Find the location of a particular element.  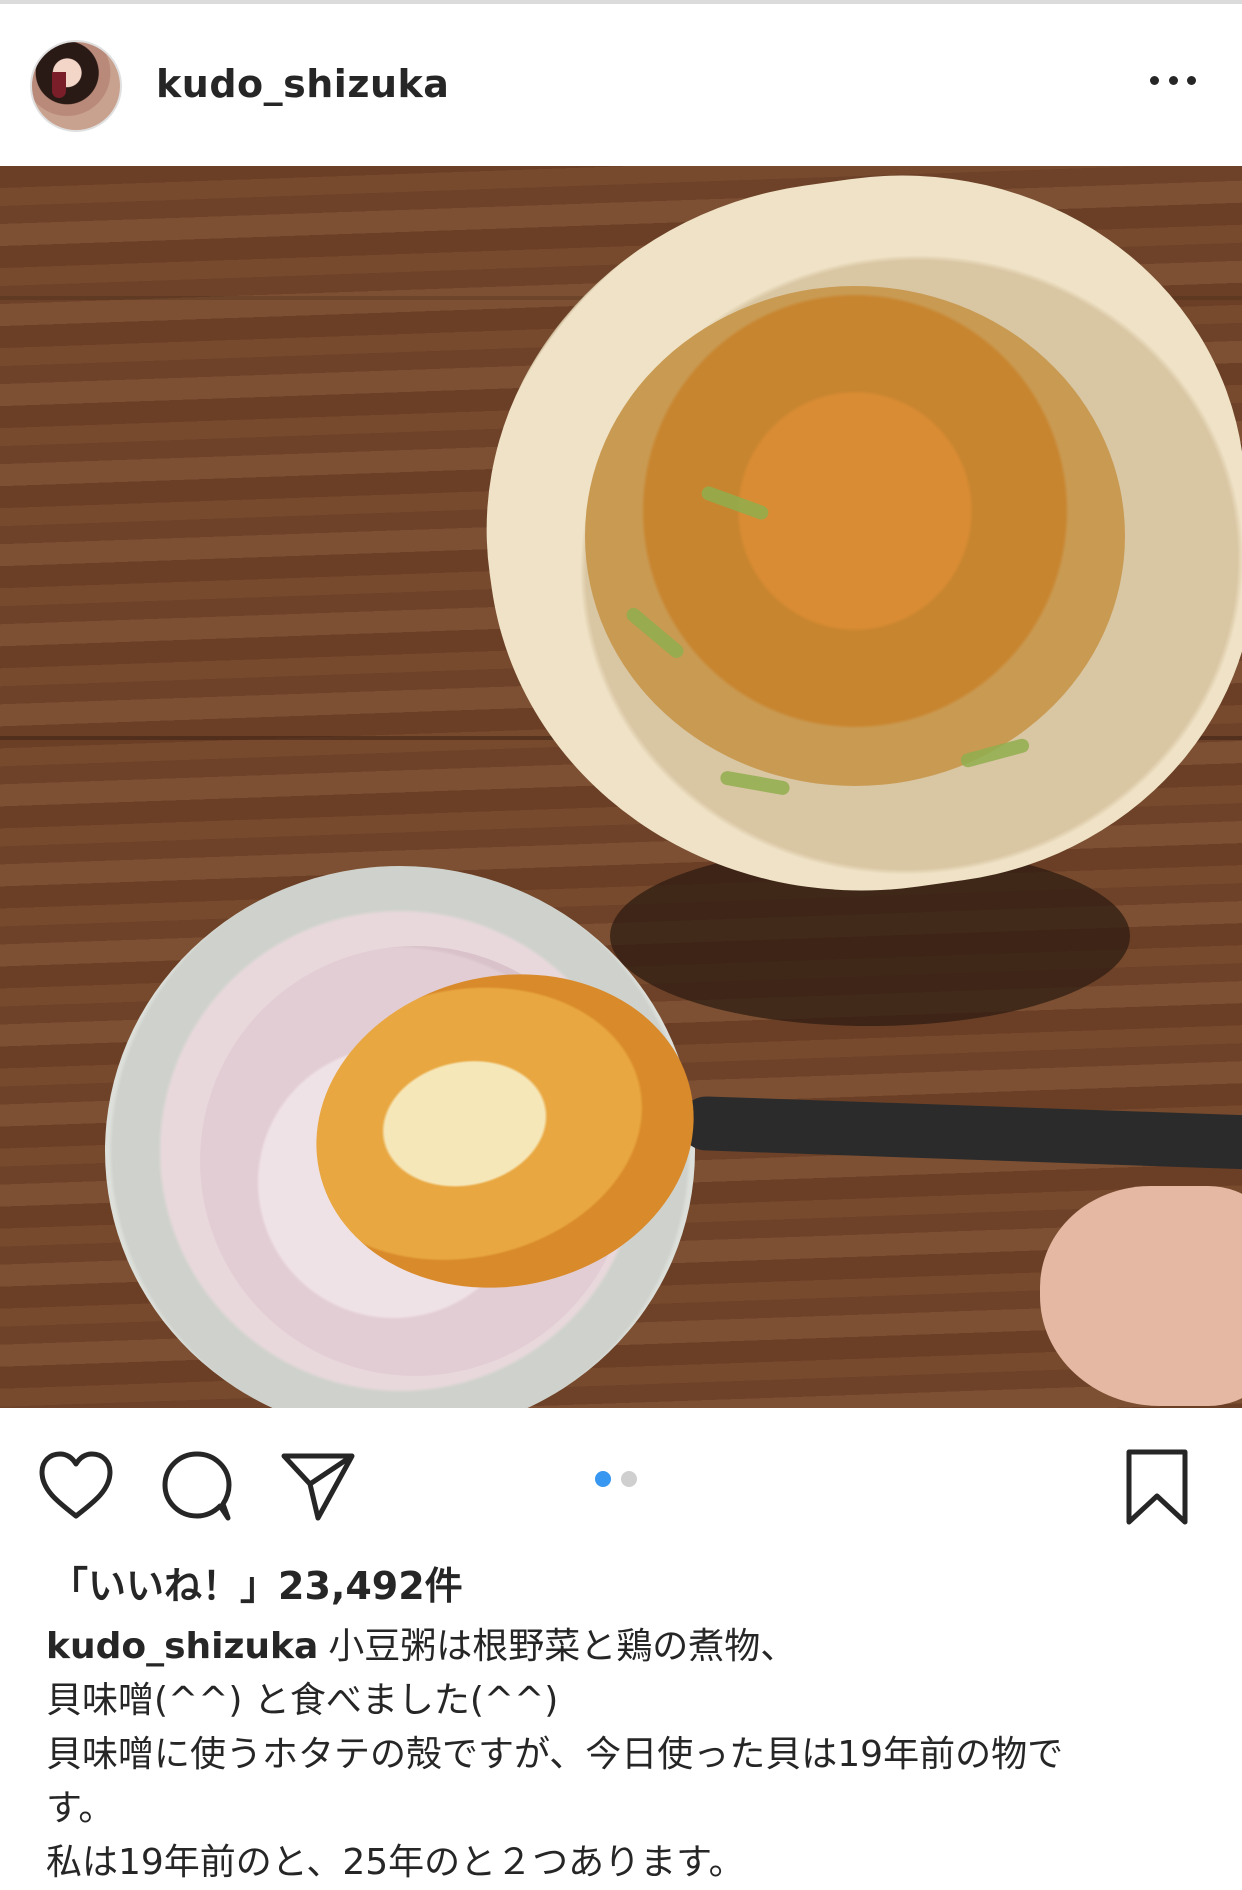

likes-count: 「いいね！」23,492件 is located at coordinates (256, 1582).